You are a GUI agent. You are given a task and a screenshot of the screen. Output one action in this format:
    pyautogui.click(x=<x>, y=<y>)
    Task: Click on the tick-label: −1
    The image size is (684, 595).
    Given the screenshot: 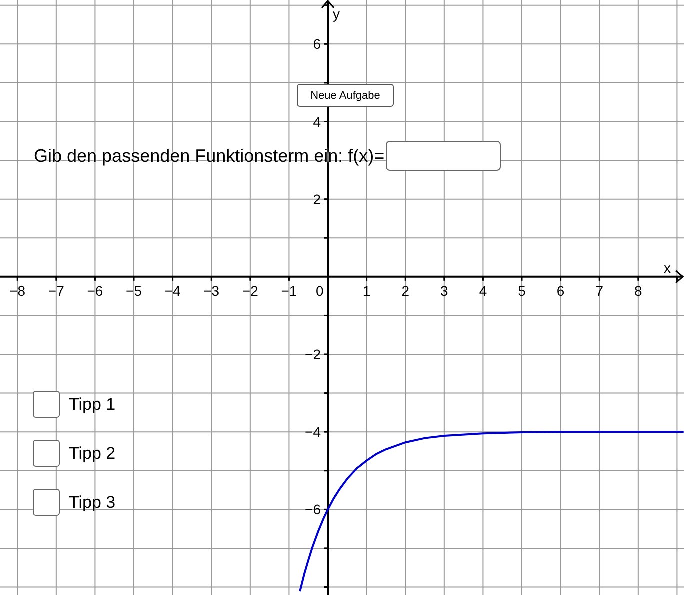 What is the action you would take?
    pyautogui.click(x=289, y=290)
    